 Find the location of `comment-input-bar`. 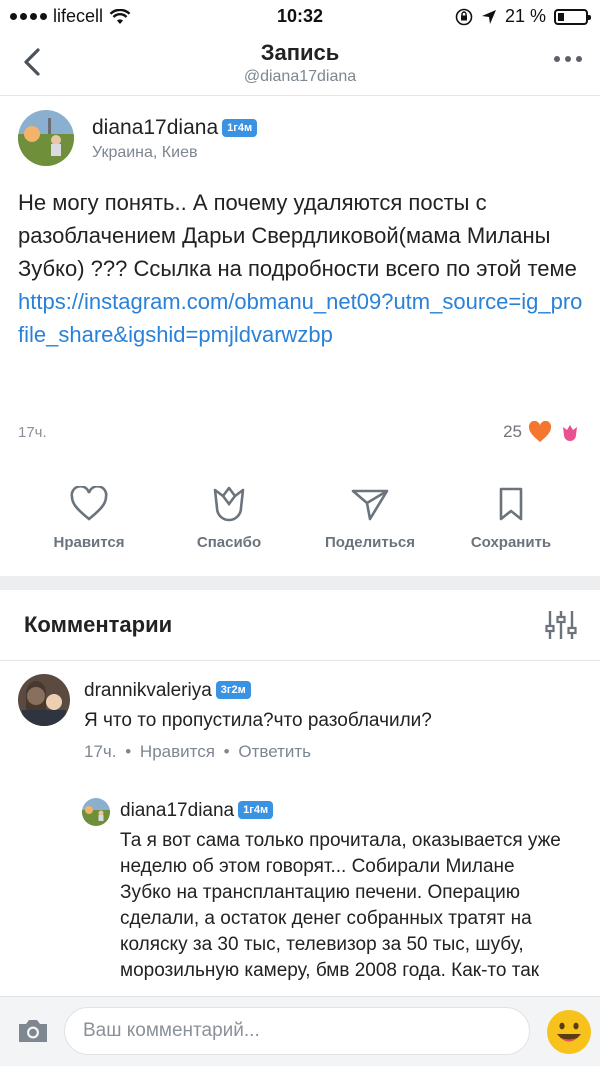

comment-input-bar is located at coordinates (300, 1031).